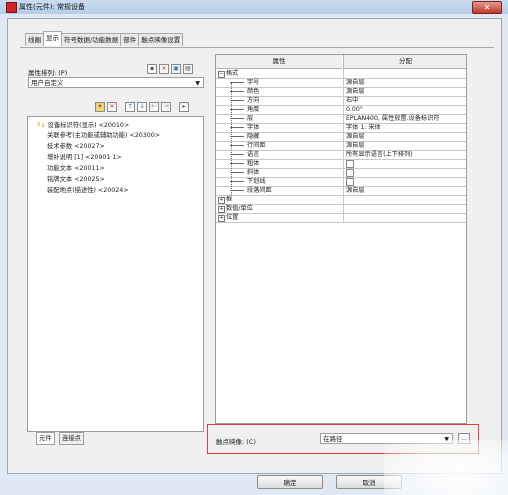 This screenshot has width=508, height=495. What do you see at coordinates (52, 38) in the screenshot?
I see `tab-display: 显示` at bounding box center [52, 38].